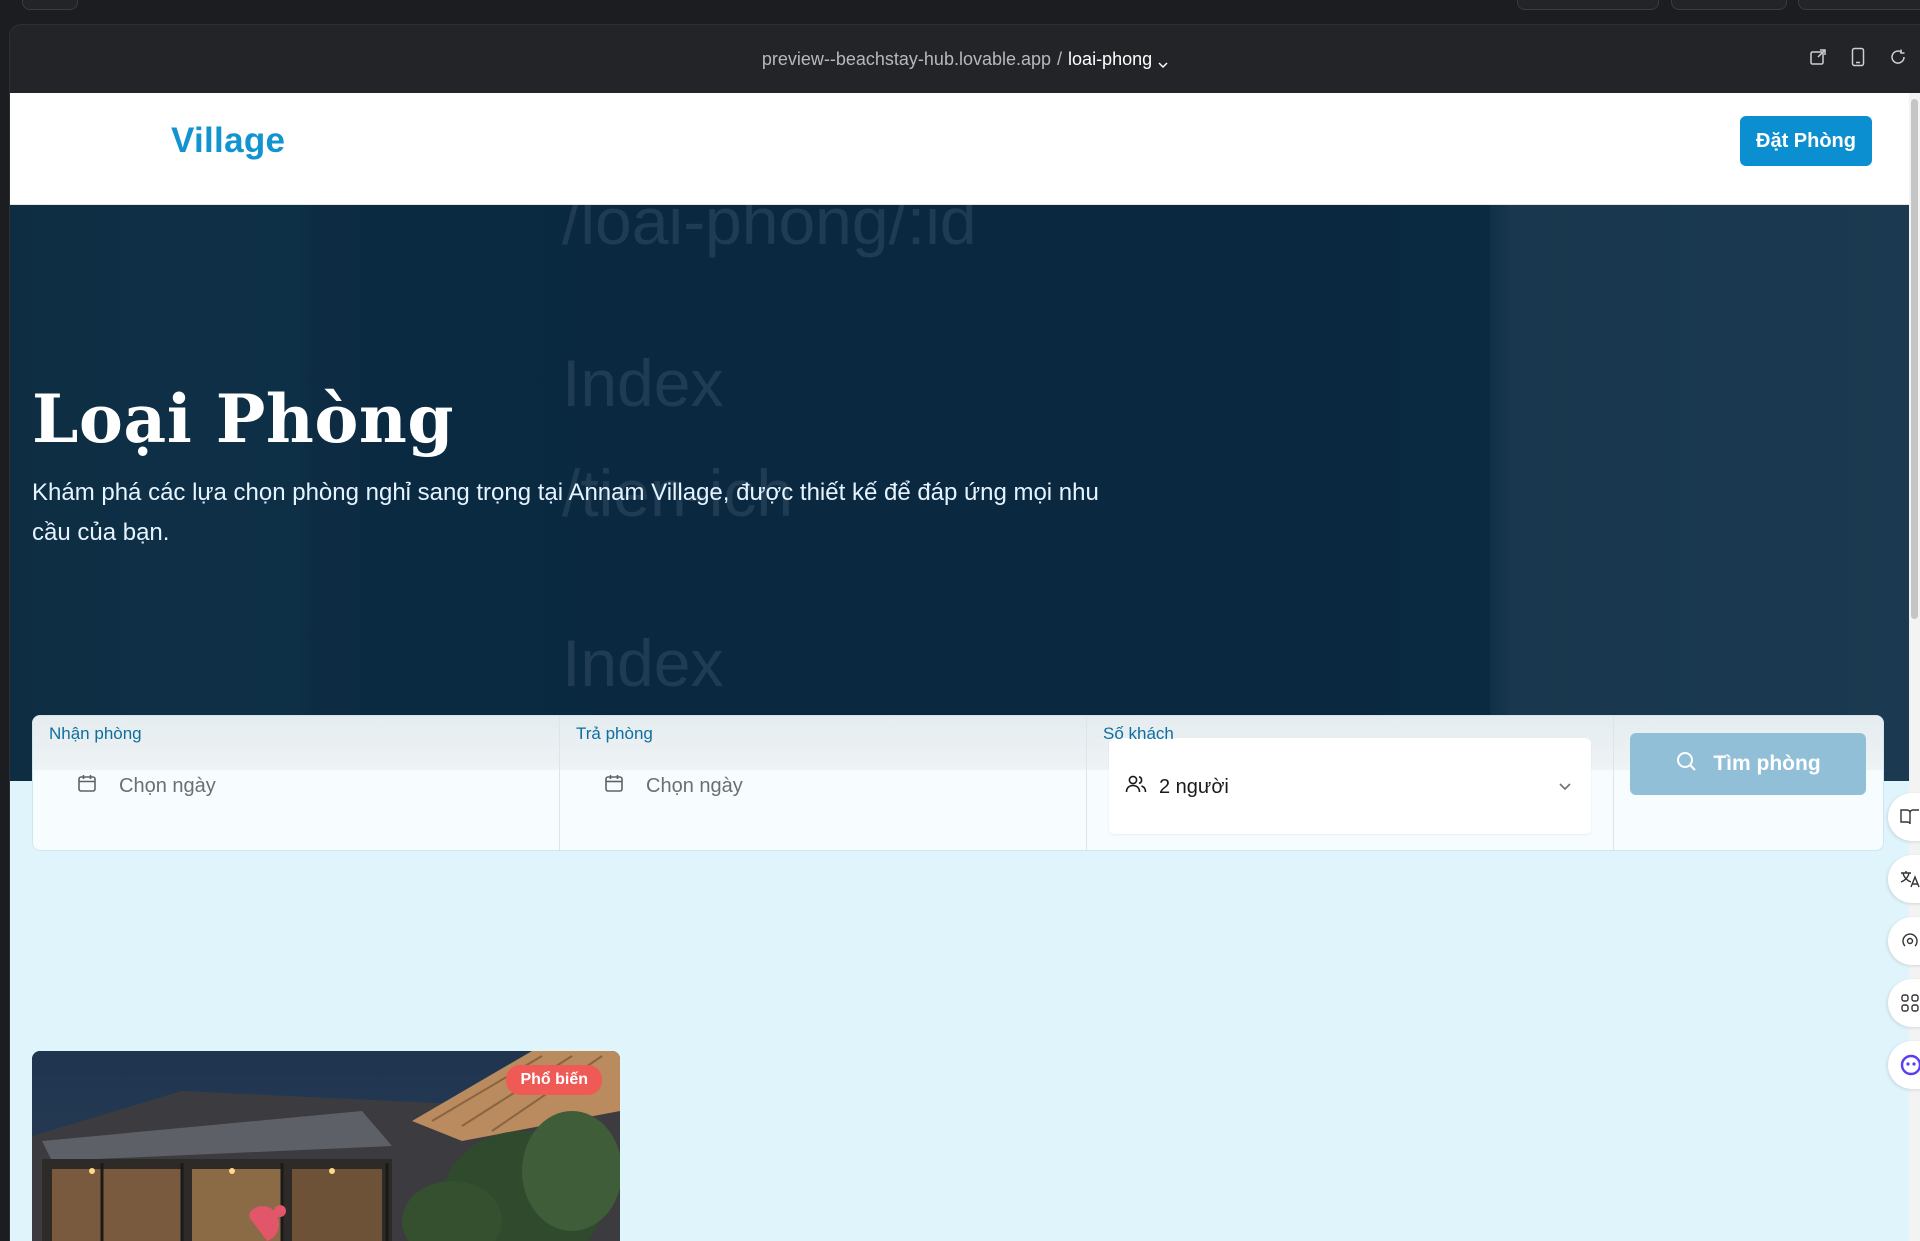 The height and width of the screenshot is (1241, 1920). Describe the element at coordinates (960, 149) in the screenshot. I see `site-header: Village Đặt Phòng` at that location.